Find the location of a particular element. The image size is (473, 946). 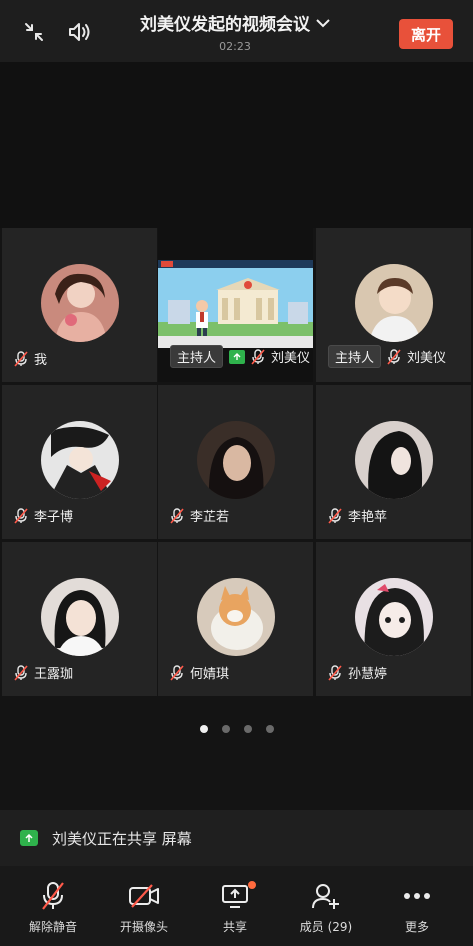

participant-tile: 王露珈 is located at coordinates (79, 619).